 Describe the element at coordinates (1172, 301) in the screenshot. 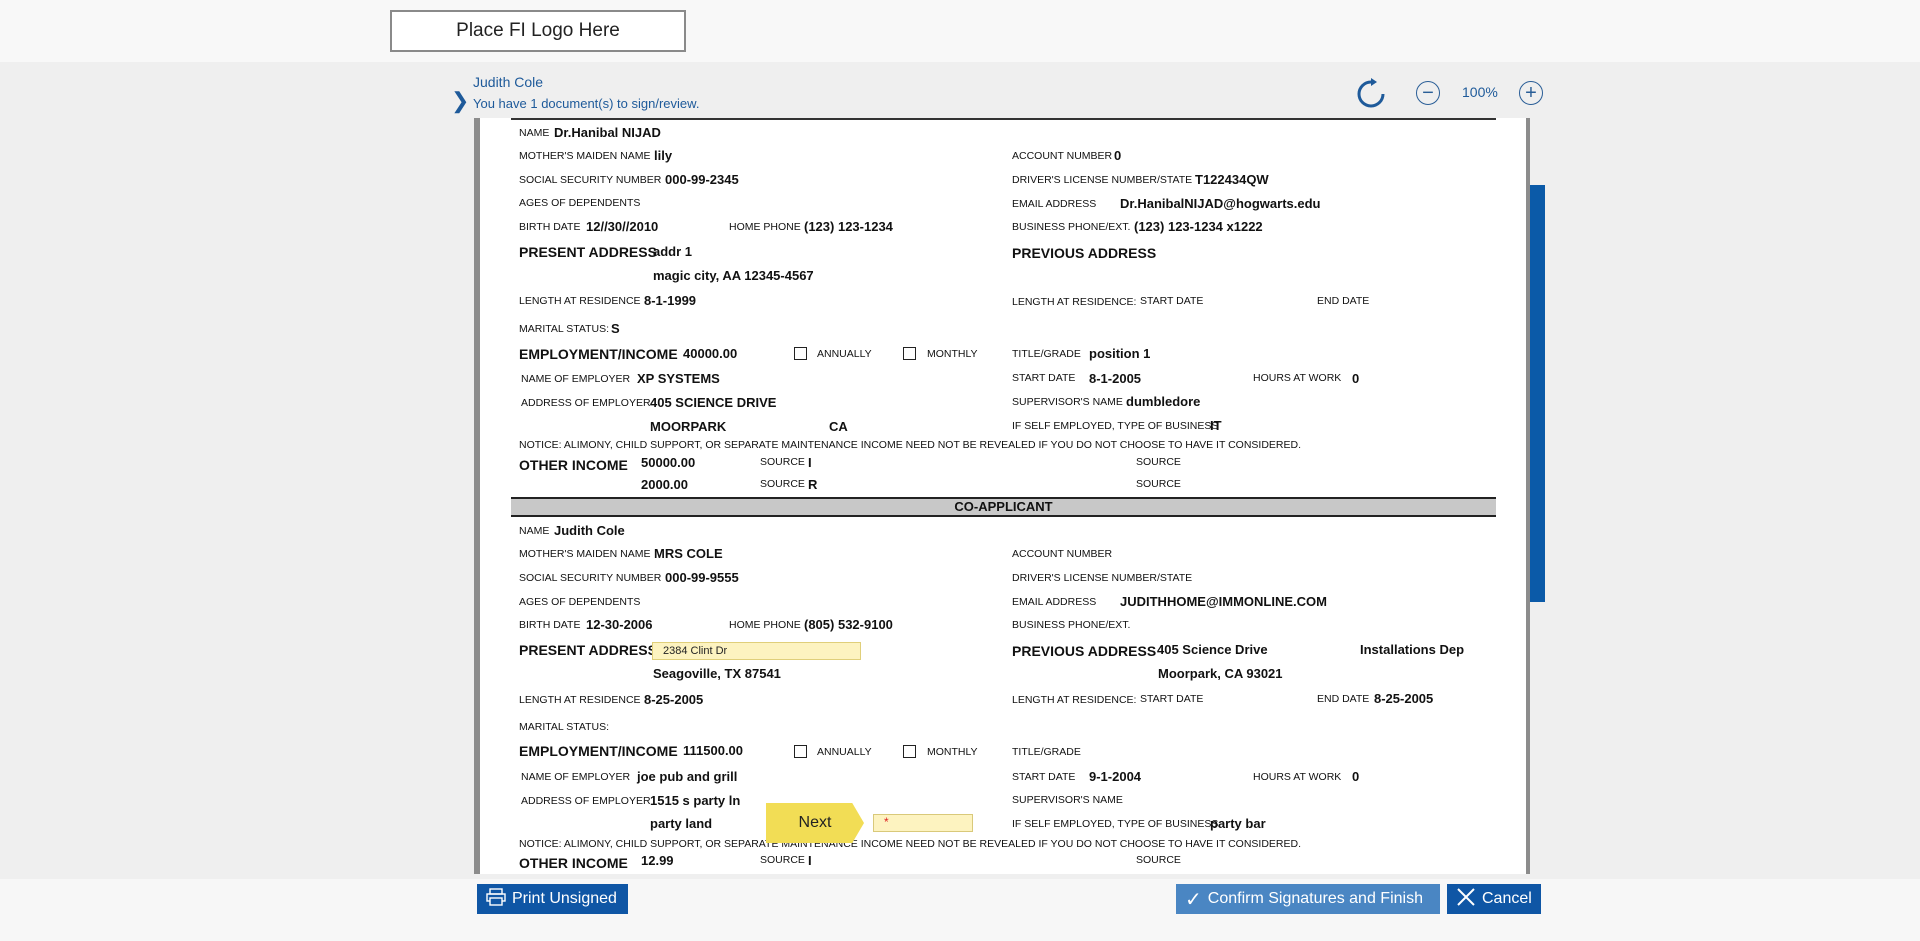

I see `label-start-date-prev: START DATE` at that location.